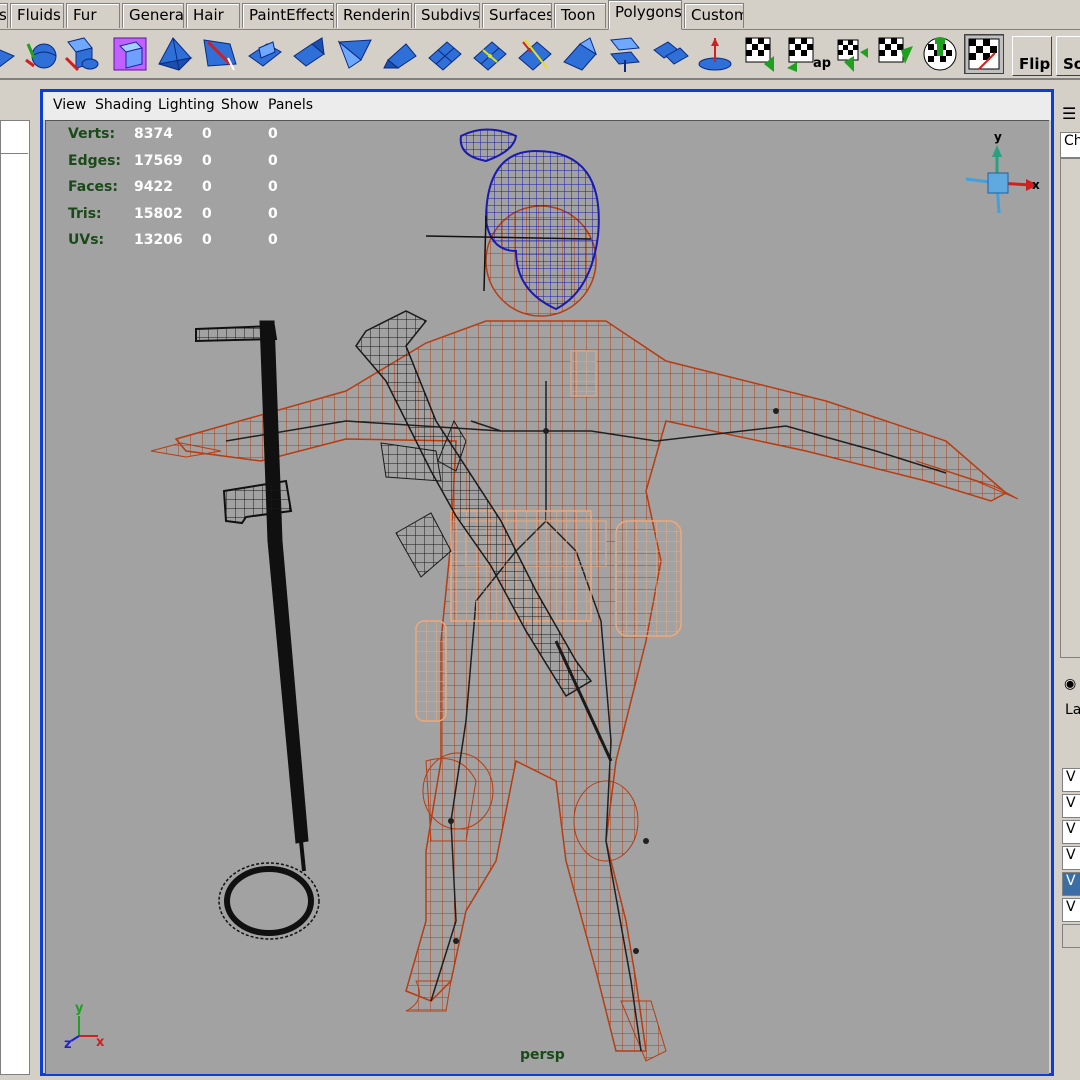 The image size is (1080, 1080). What do you see at coordinates (1002, 172) in the screenshot?
I see `view-cube-icon: y x` at bounding box center [1002, 172].